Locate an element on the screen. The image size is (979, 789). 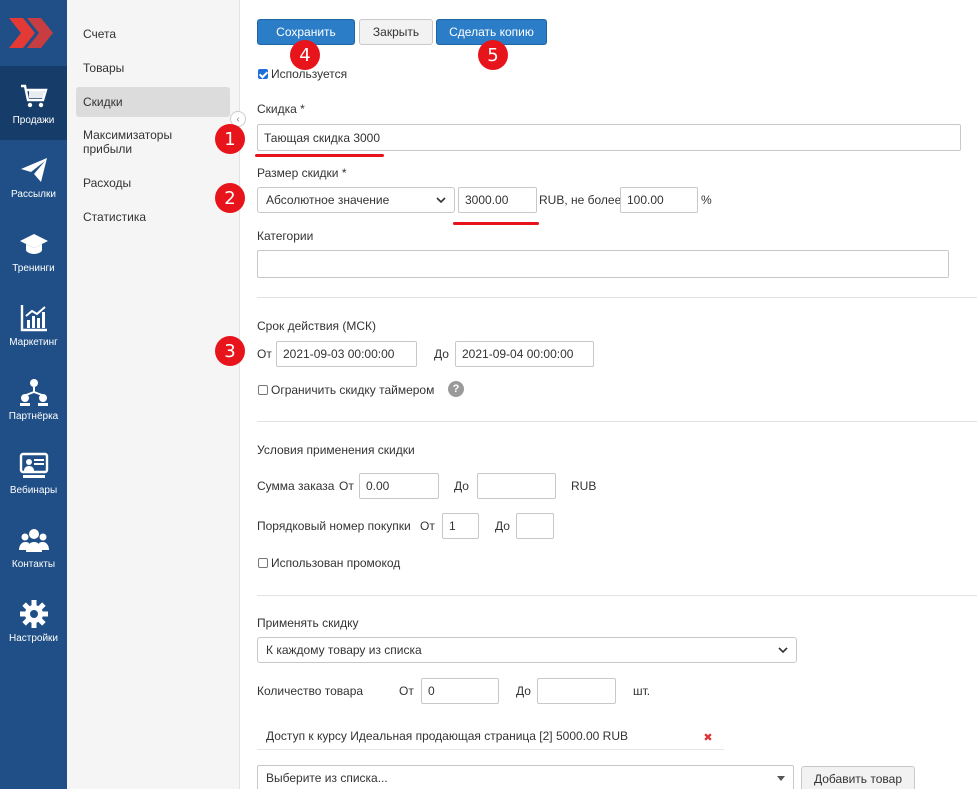
quantity-to-input is located at coordinates (576, 691).